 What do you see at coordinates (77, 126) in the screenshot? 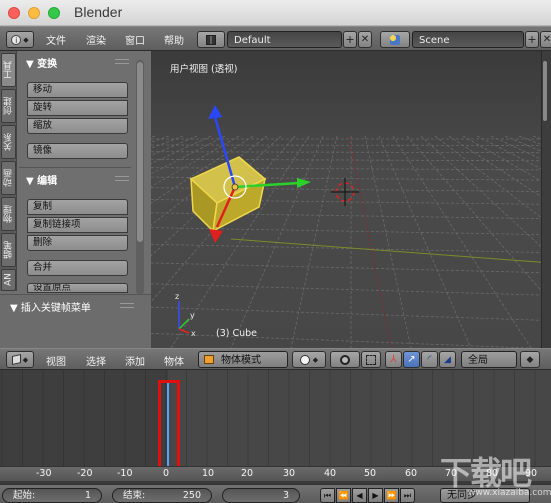
I see `scale-button: 缩放` at bounding box center [77, 126].